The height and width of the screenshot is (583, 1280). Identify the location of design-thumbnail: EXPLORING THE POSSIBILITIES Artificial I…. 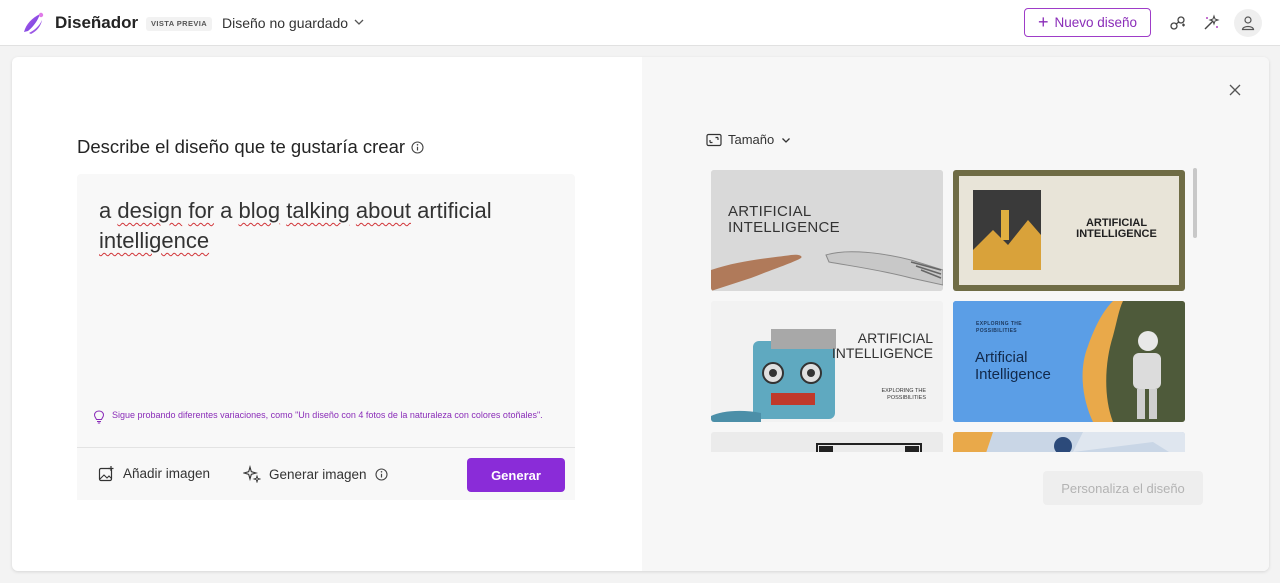
(1069, 361).